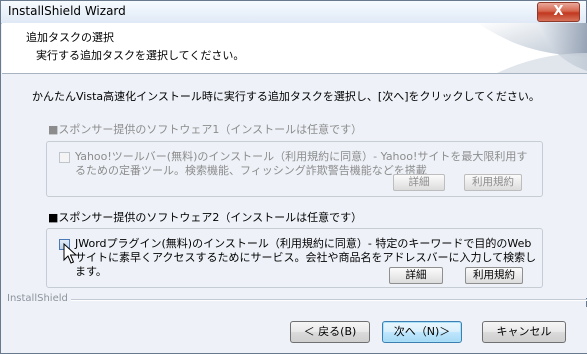  Describe the element at coordinates (64, 157) in the screenshot. I see `sponsor1-checkbox` at that location.